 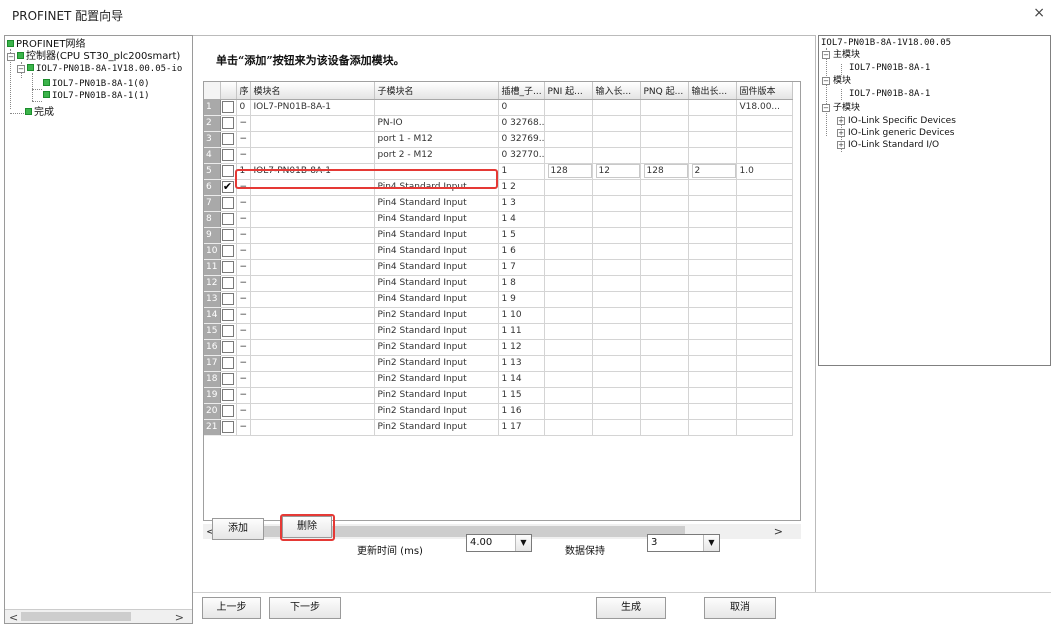 I want to click on row-number: 9, so click(x=212, y=235).